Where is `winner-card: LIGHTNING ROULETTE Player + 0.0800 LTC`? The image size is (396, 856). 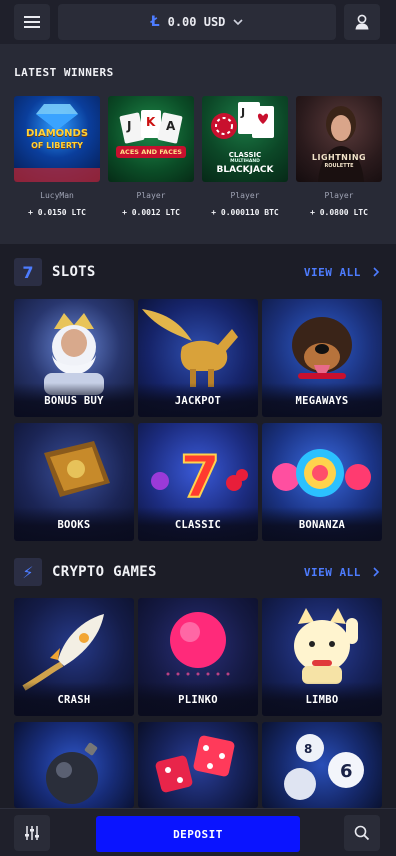
winner-card: LIGHTNING ROULETTE Player + 0.0800 LTC is located at coordinates (339, 156).